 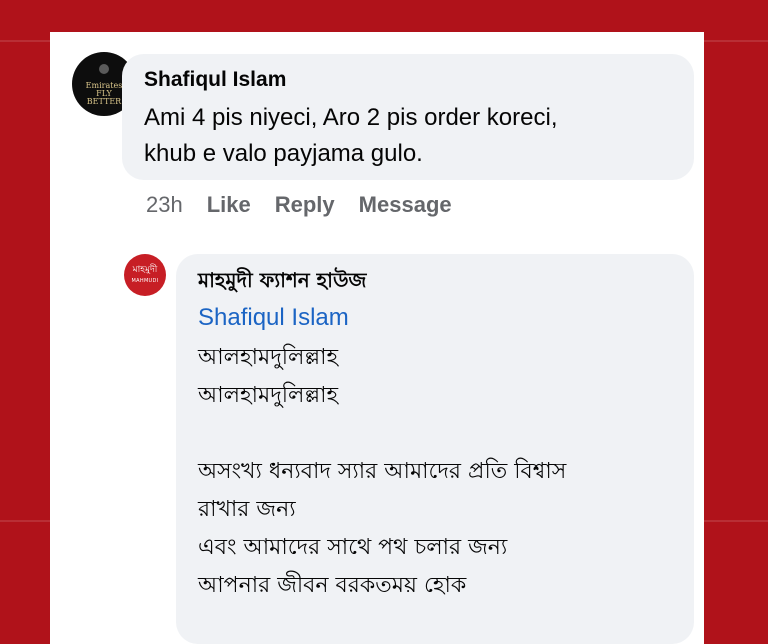 I want to click on comment-timestamp: 23h, so click(x=164, y=205).